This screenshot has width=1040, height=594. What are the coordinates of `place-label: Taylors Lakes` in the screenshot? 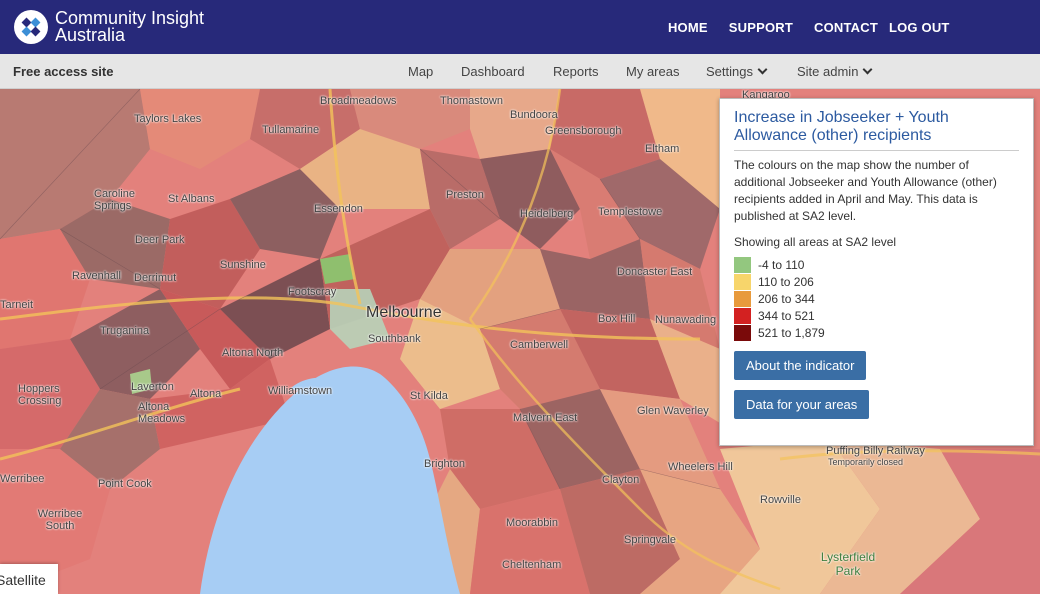 It's located at (168, 119).